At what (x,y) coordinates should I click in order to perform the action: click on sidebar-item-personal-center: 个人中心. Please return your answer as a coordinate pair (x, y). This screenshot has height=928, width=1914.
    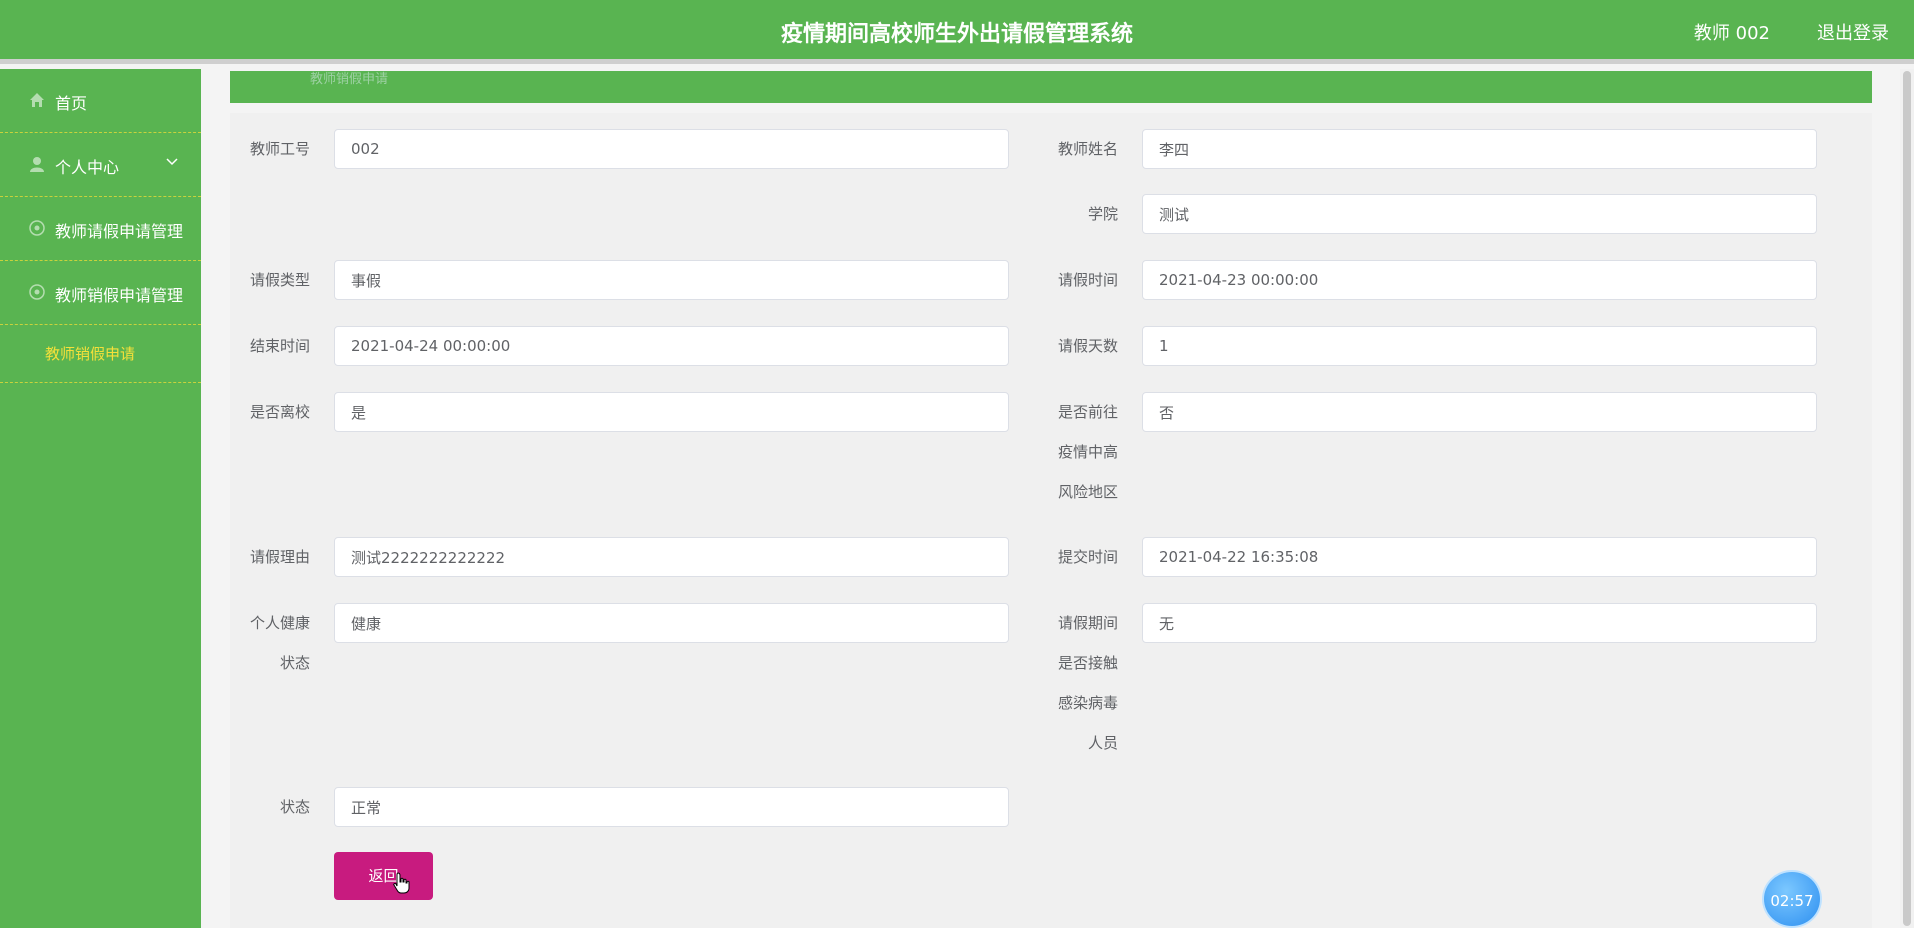
    Looking at the image, I should click on (100, 165).